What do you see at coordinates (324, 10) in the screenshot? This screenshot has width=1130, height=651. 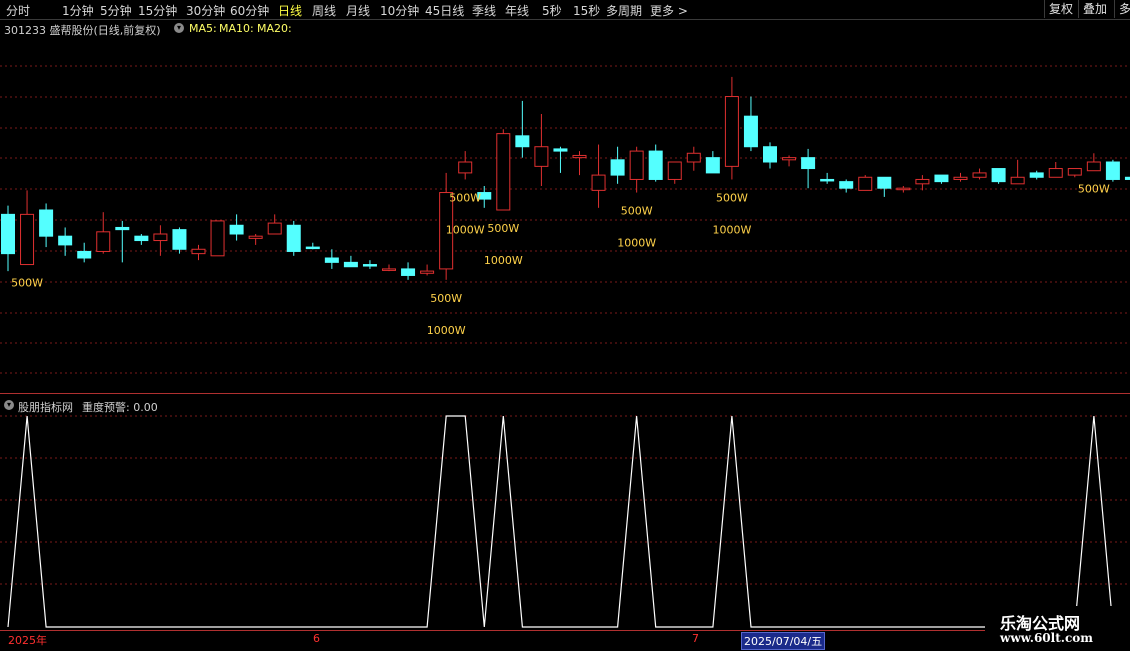 I see `tab-weekly: 周线` at bounding box center [324, 10].